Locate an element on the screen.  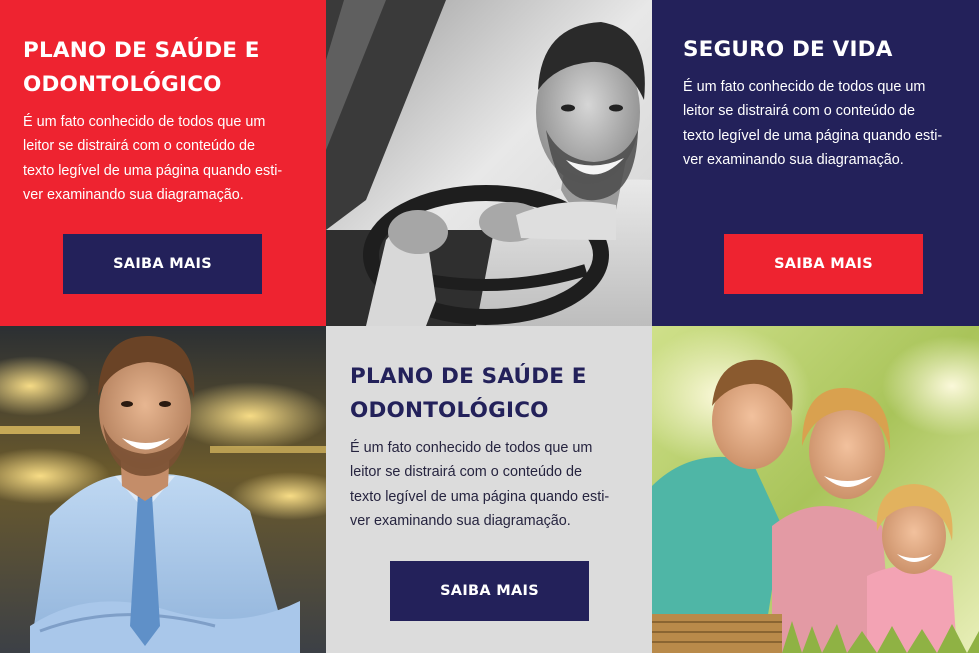
health-plan-bottom-desc-line2: leitor se distrairá com o conteúdo de is located at coordinates (466, 472).